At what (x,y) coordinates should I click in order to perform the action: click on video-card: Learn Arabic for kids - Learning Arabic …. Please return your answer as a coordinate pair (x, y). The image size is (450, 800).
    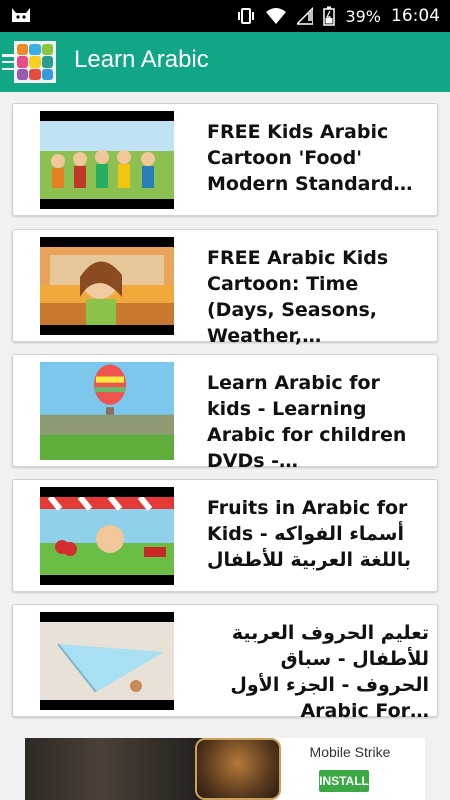
    Looking at the image, I should click on (225, 413).